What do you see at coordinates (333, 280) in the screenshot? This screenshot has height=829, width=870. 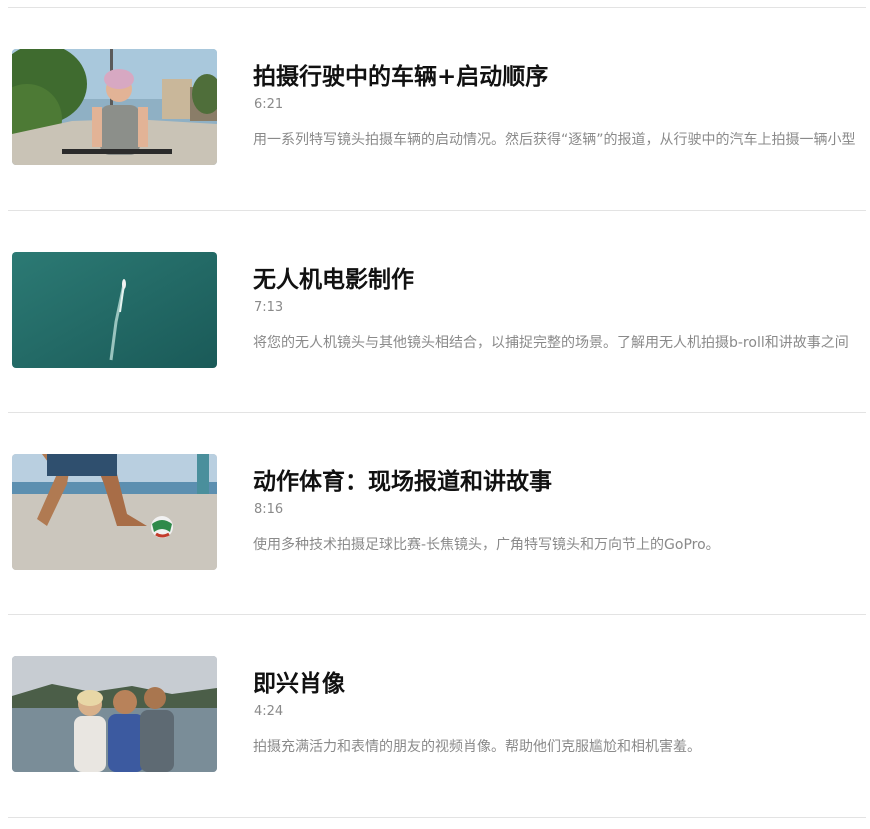 I see `video-title: 无人机电影制作` at bounding box center [333, 280].